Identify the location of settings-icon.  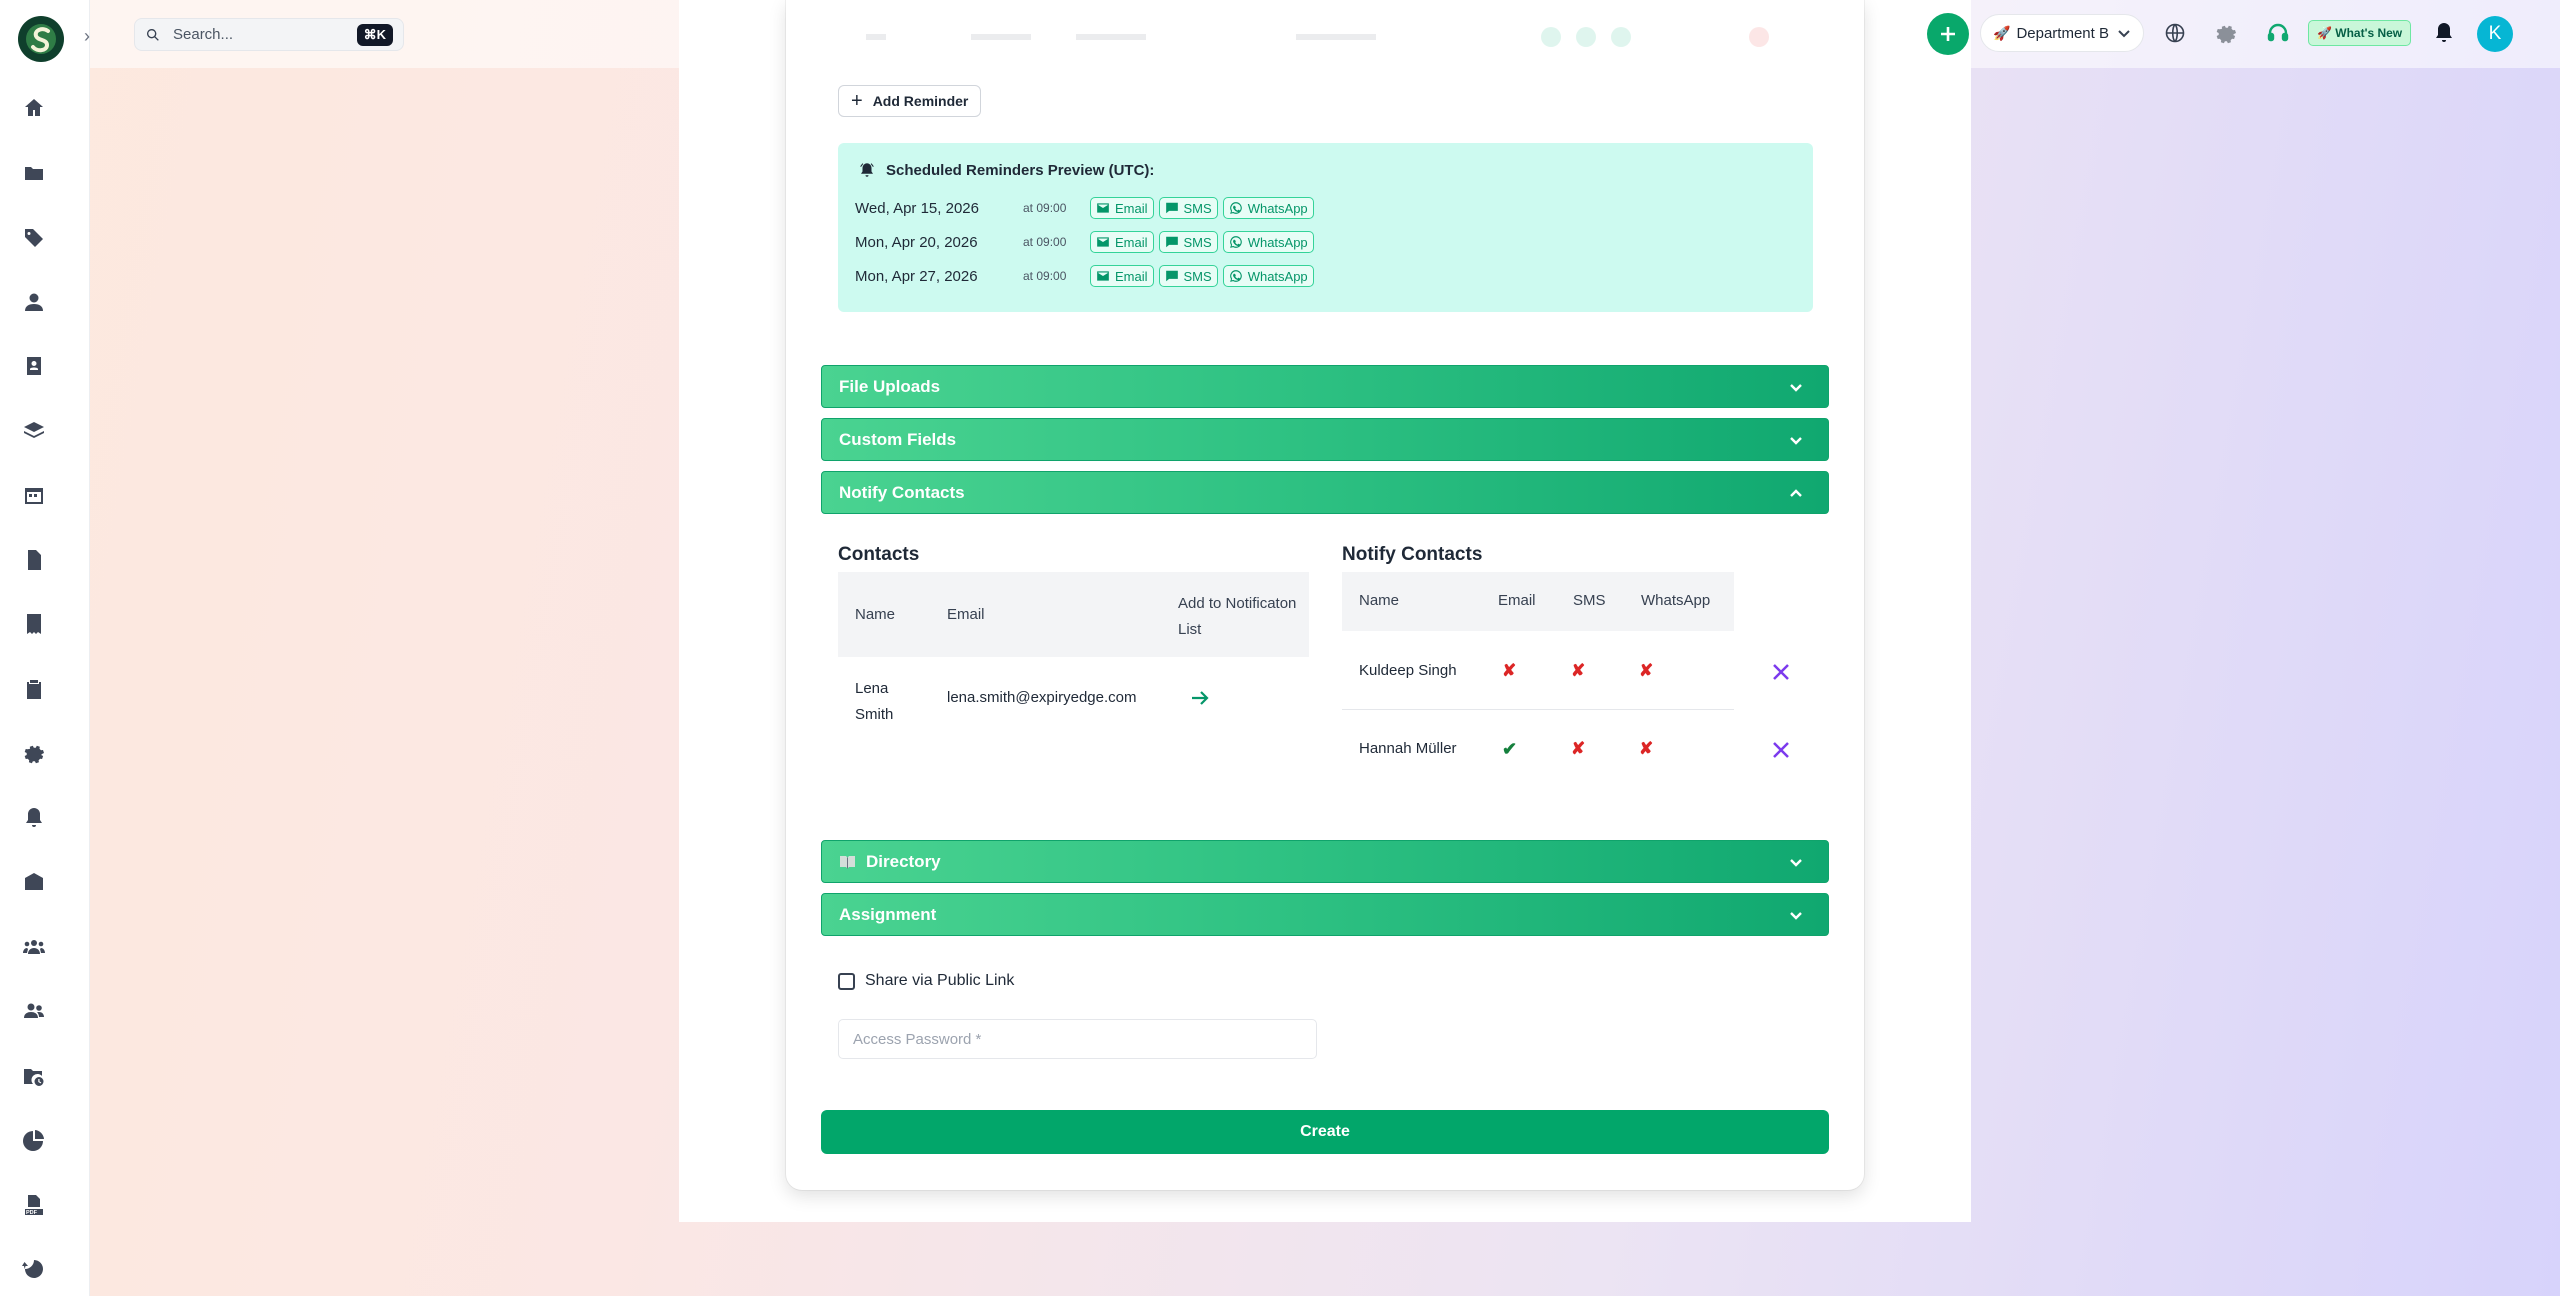
(34, 753).